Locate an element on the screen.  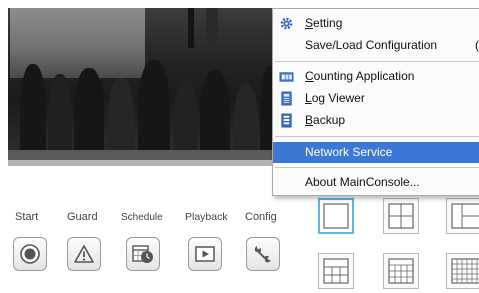
counting-label: ounting Application is located at coordinates (364, 76).